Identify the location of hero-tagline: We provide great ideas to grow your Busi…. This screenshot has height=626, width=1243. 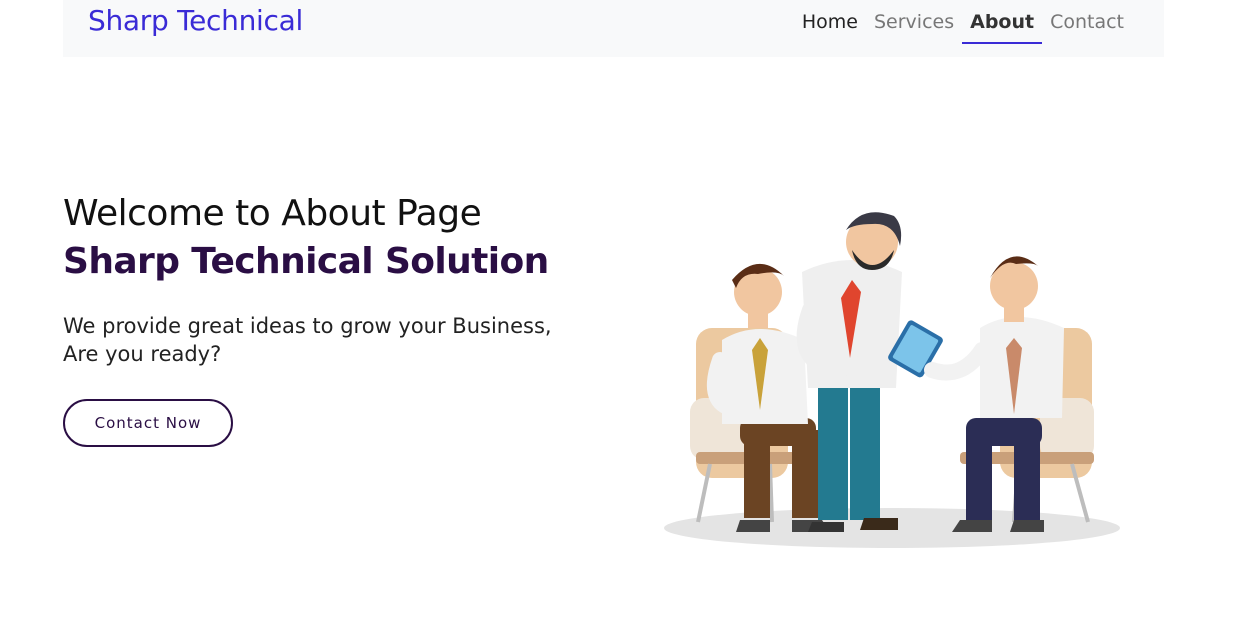
(307, 340).